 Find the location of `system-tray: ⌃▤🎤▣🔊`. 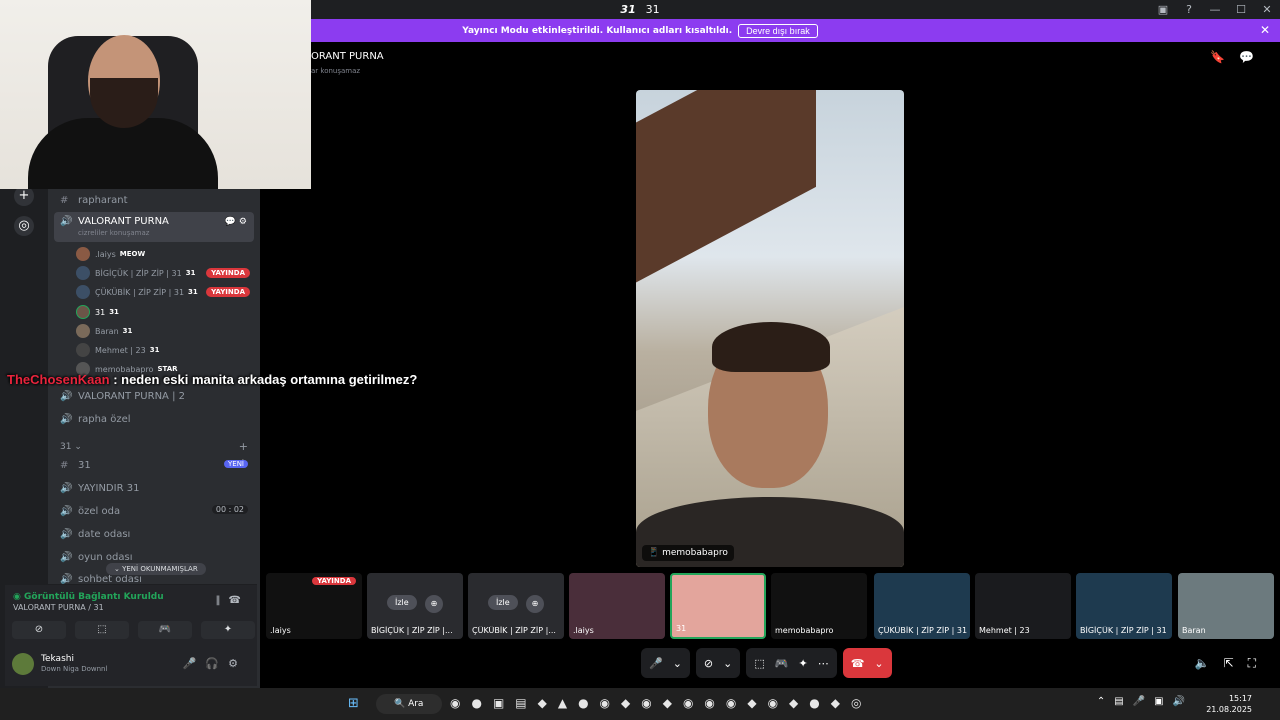

system-tray: ⌃▤🎤▣🔊 is located at coordinates (1145, 701).